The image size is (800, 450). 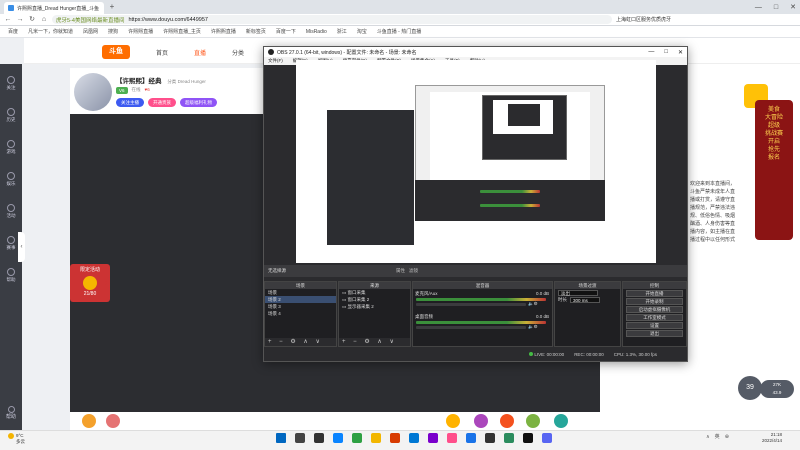 What do you see at coordinates (374, 299) in the screenshot?
I see `source-item: ▭ 窗口采集 2` at bounding box center [374, 299].